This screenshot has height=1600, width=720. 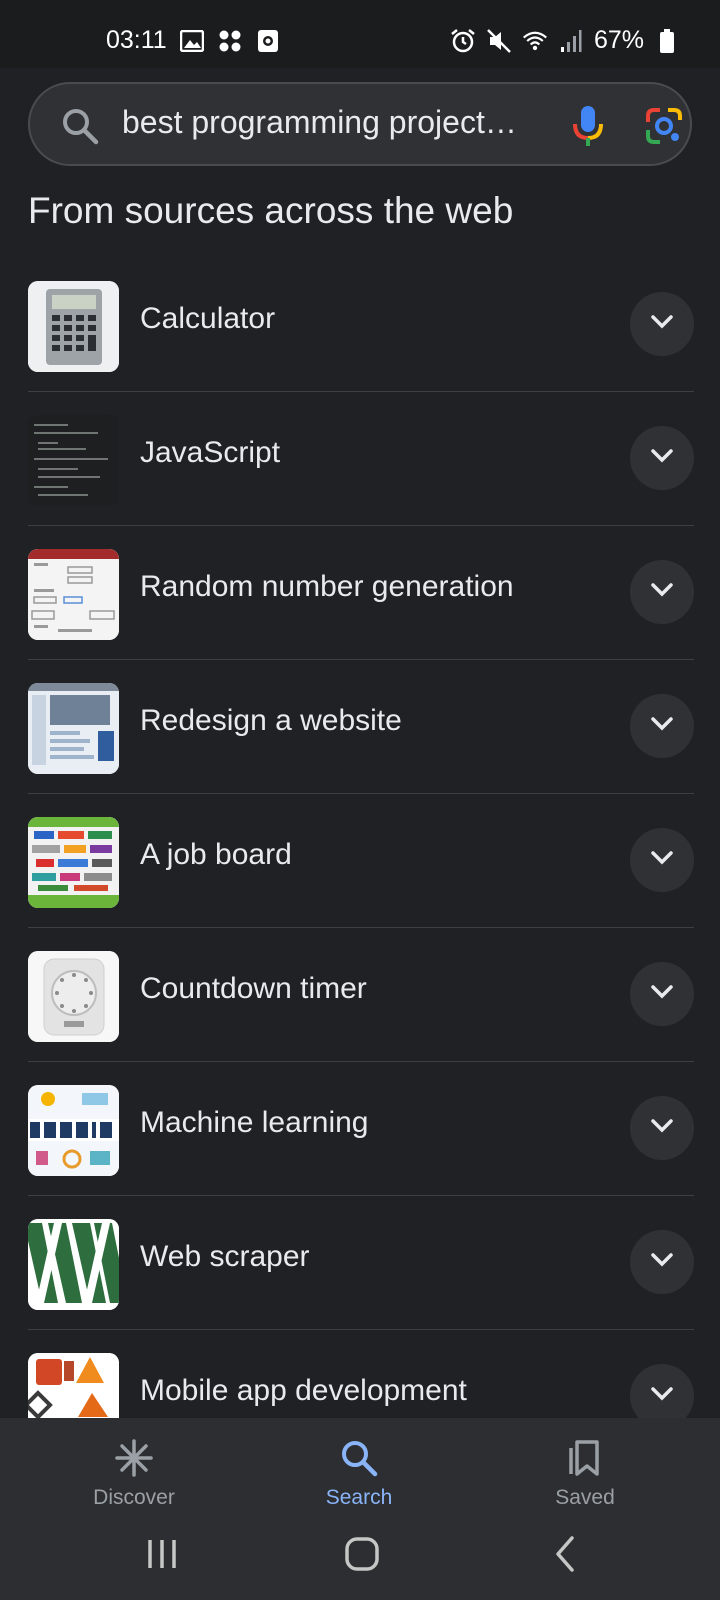 I want to click on home-icon, so click(x=362, y=1554).